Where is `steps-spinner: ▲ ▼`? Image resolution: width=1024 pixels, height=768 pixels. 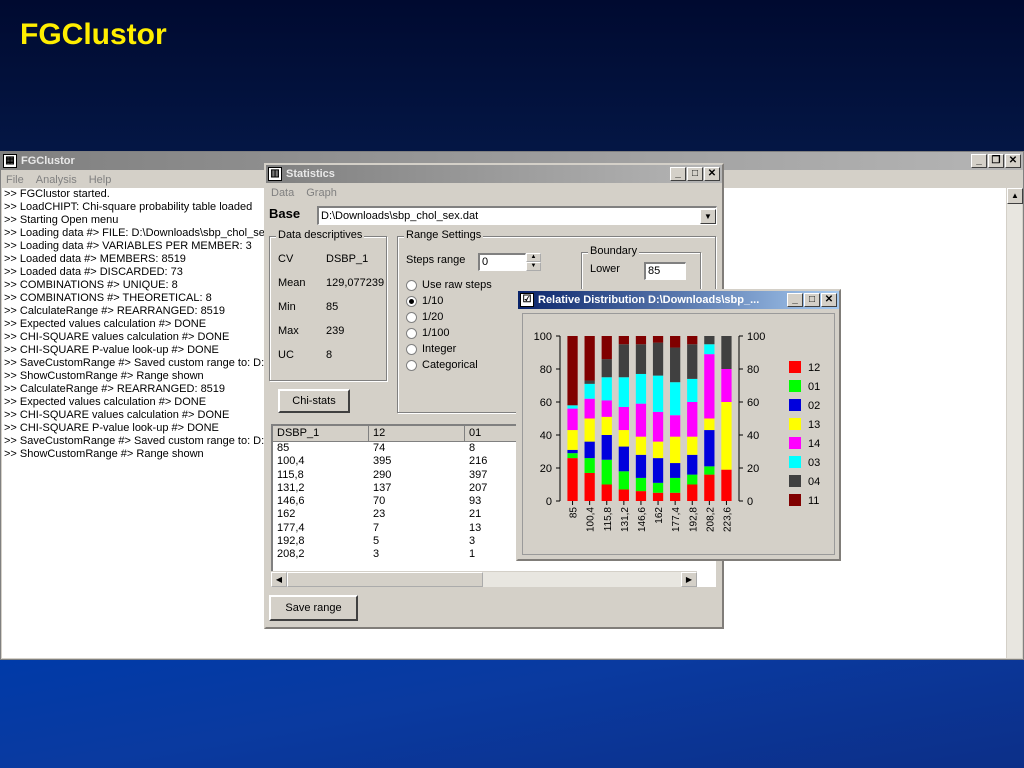
steps-spinner: ▲ ▼ is located at coordinates (533, 262).